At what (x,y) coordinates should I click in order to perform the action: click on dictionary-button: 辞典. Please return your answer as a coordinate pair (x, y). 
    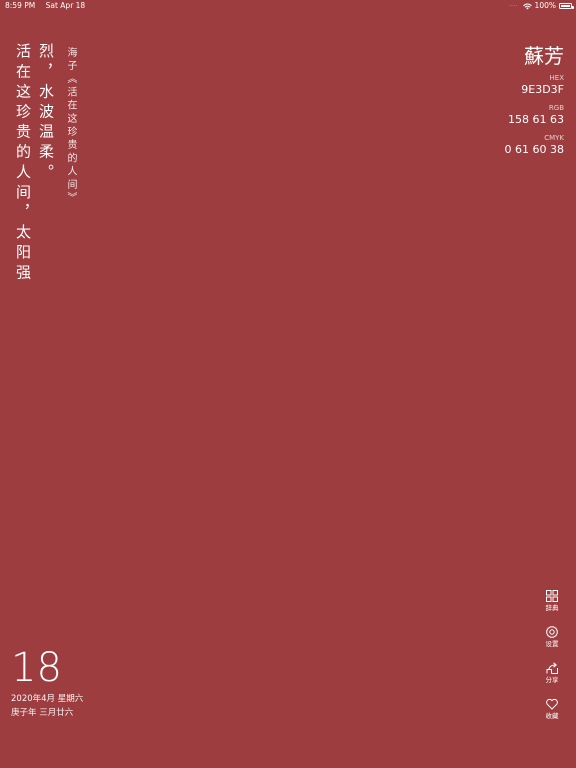
    Looking at the image, I should click on (552, 607).